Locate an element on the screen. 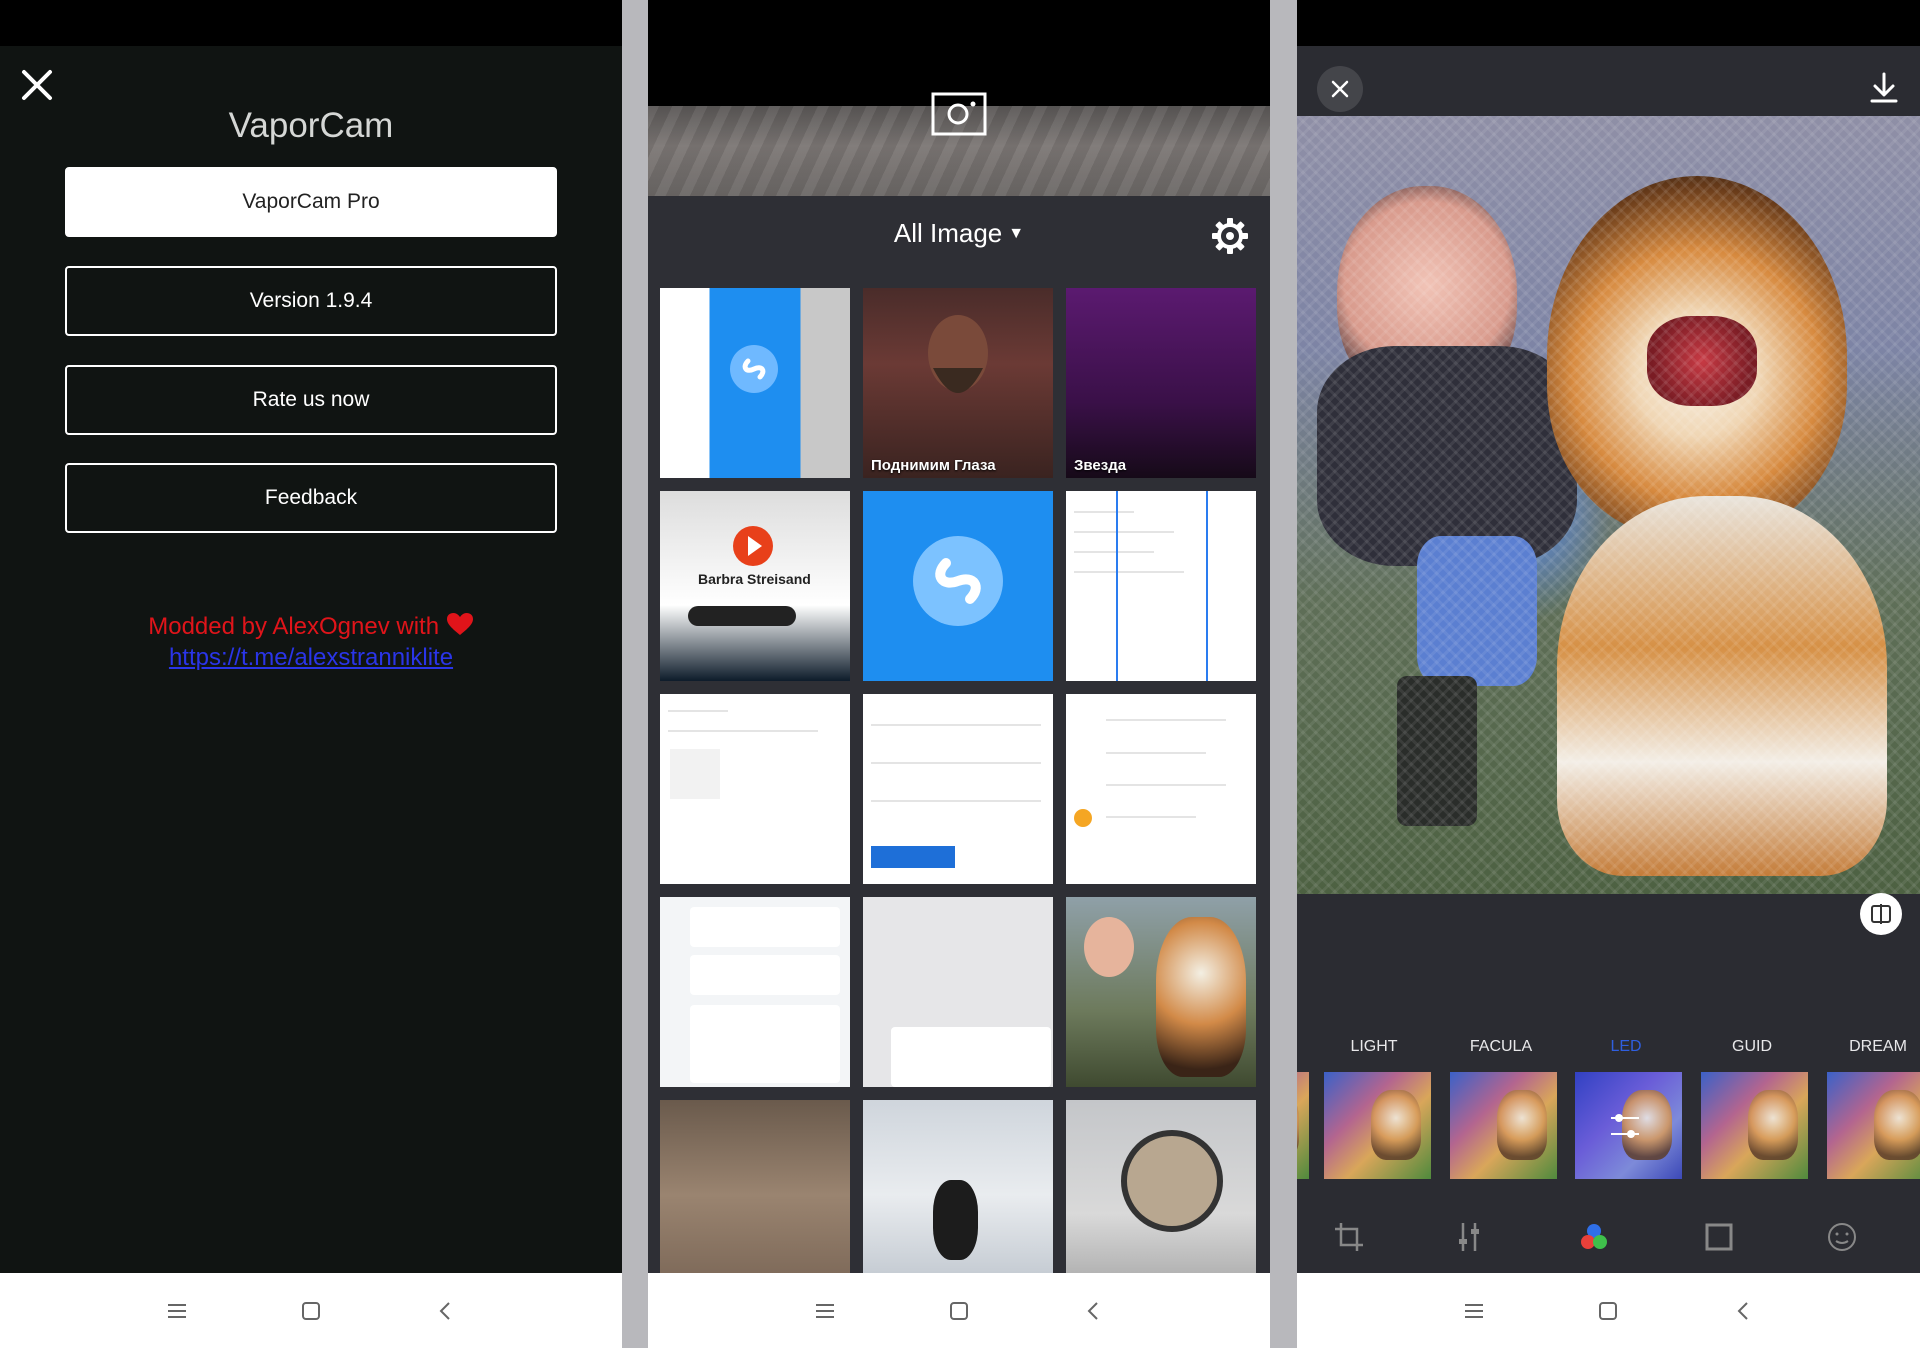  album-name: All Image is located at coordinates (948, 233).